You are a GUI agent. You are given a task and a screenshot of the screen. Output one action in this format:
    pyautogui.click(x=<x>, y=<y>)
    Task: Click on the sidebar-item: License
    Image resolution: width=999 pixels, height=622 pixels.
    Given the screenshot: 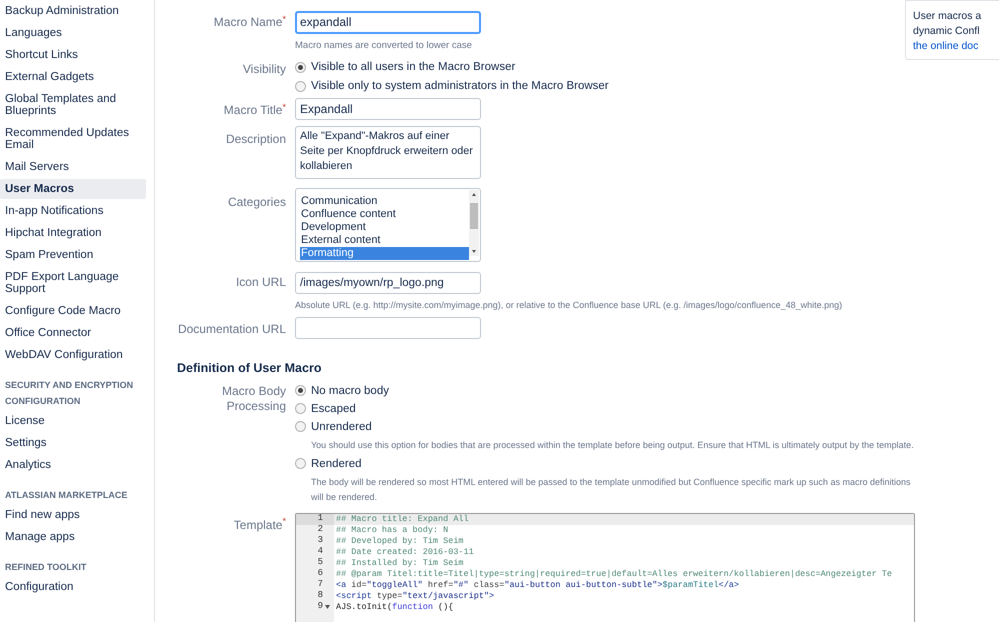 What is the action you would take?
    pyautogui.click(x=73, y=421)
    